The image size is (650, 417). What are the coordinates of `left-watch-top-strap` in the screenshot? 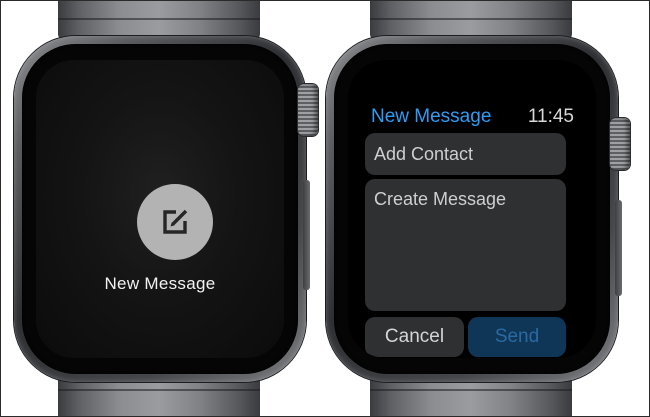 It's located at (159, 20).